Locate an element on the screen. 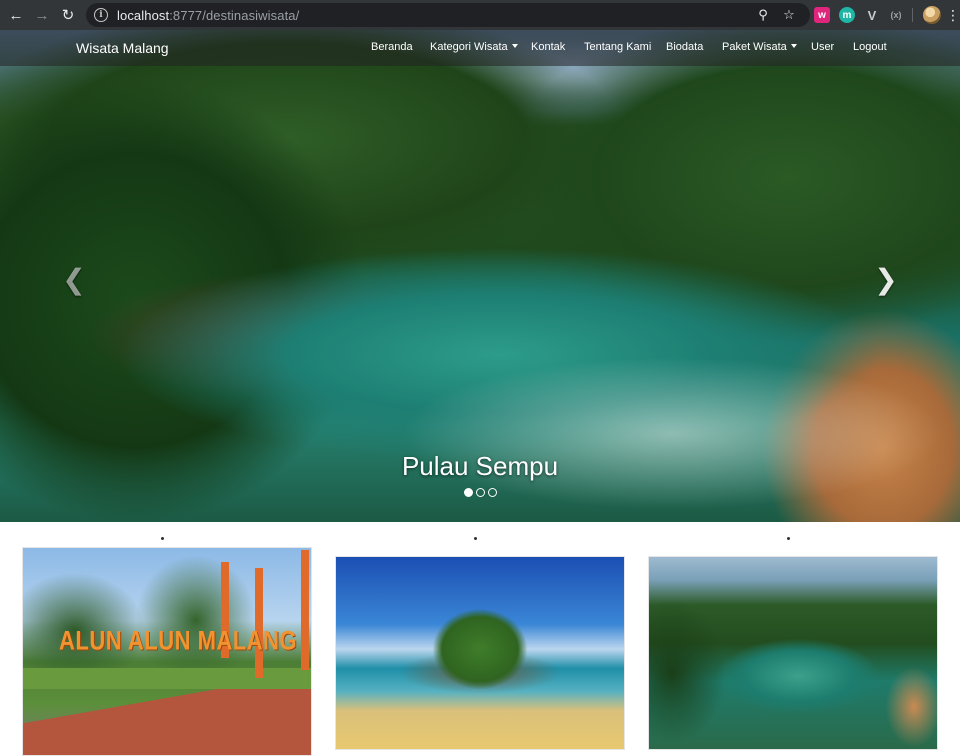  nav-tentang-kami: Tentang Kami is located at coordinates (617, 47).